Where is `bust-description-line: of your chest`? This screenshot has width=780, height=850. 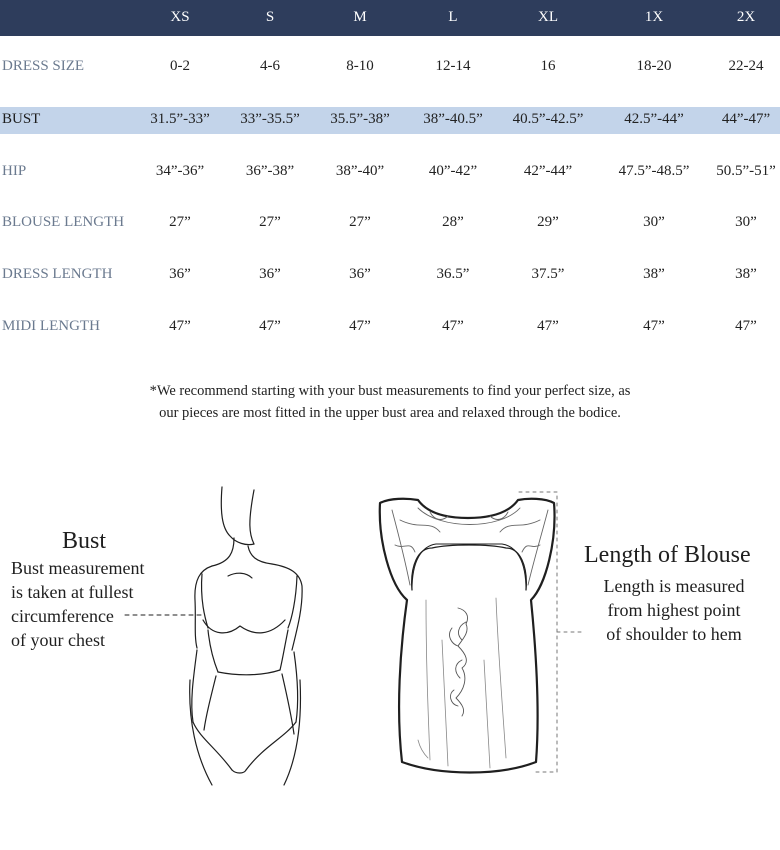 bust-description-line: of your chest is located at coordinates (58, 640).